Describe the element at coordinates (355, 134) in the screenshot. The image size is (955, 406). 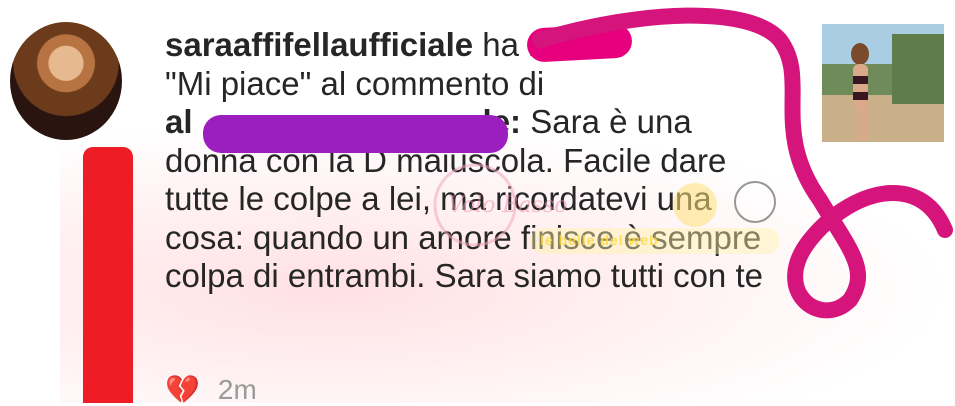
I see `purple-redaction` at that location.